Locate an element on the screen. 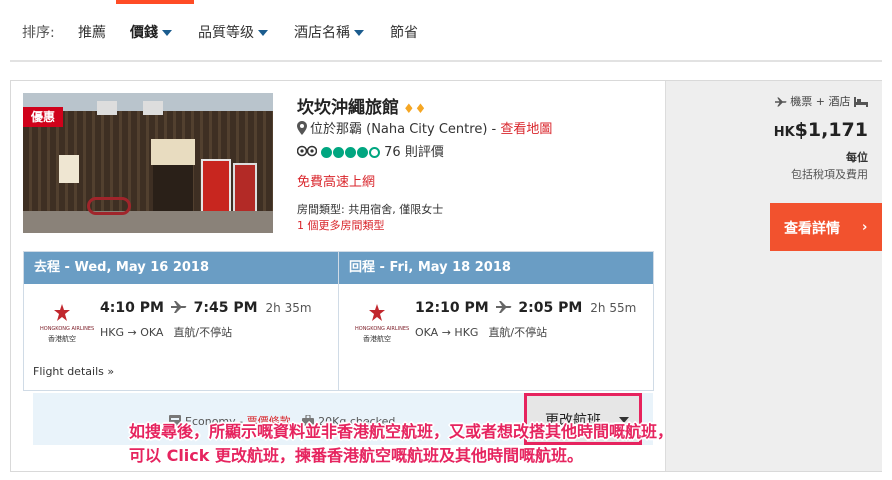 This screenshot has width=892, height=480. return-header: 回程 - Fri, May 18 2018 is located at coordinates (496, 268).